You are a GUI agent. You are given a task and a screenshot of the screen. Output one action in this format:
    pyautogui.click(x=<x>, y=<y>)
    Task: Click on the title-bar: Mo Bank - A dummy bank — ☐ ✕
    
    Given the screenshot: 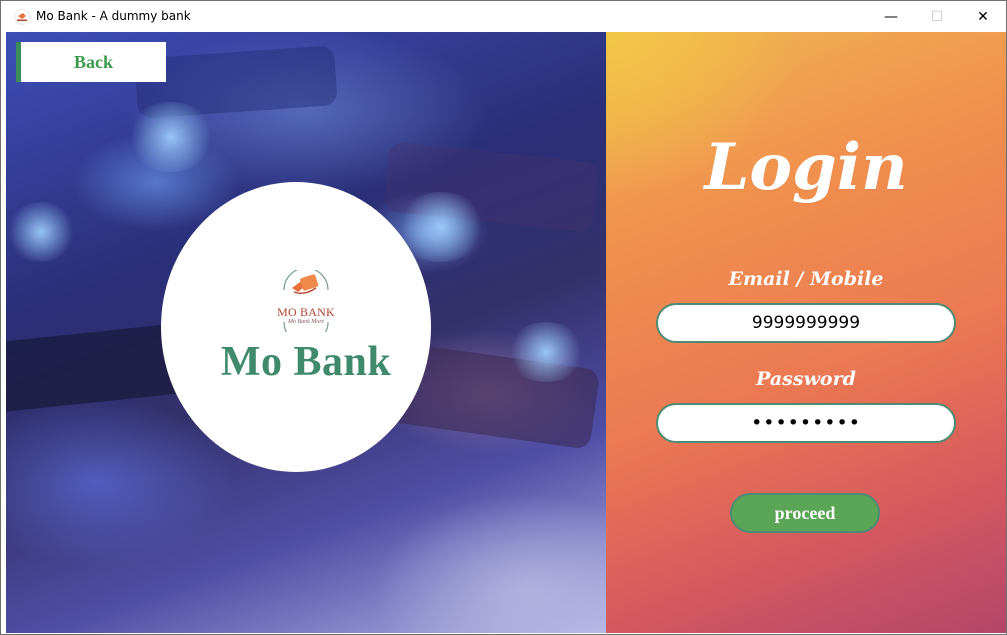 What is the action you would take?
    pyautogui.click(x=503, y=16)
    